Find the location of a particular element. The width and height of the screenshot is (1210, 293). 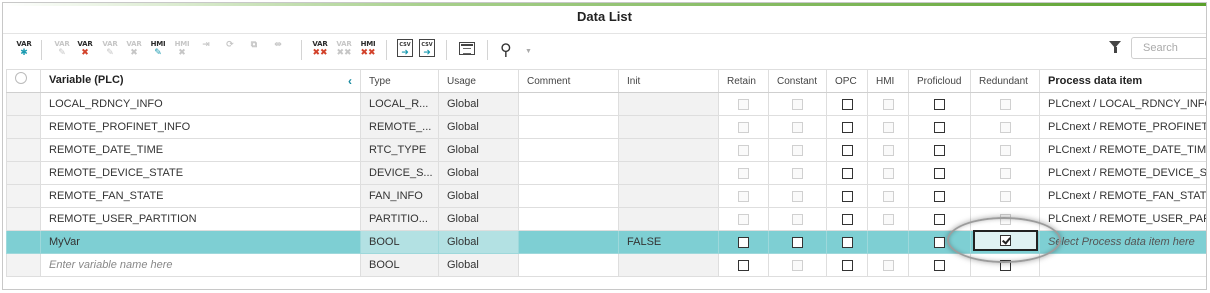

redundant-checkbox-focused is located at coordinates (1005, 240).